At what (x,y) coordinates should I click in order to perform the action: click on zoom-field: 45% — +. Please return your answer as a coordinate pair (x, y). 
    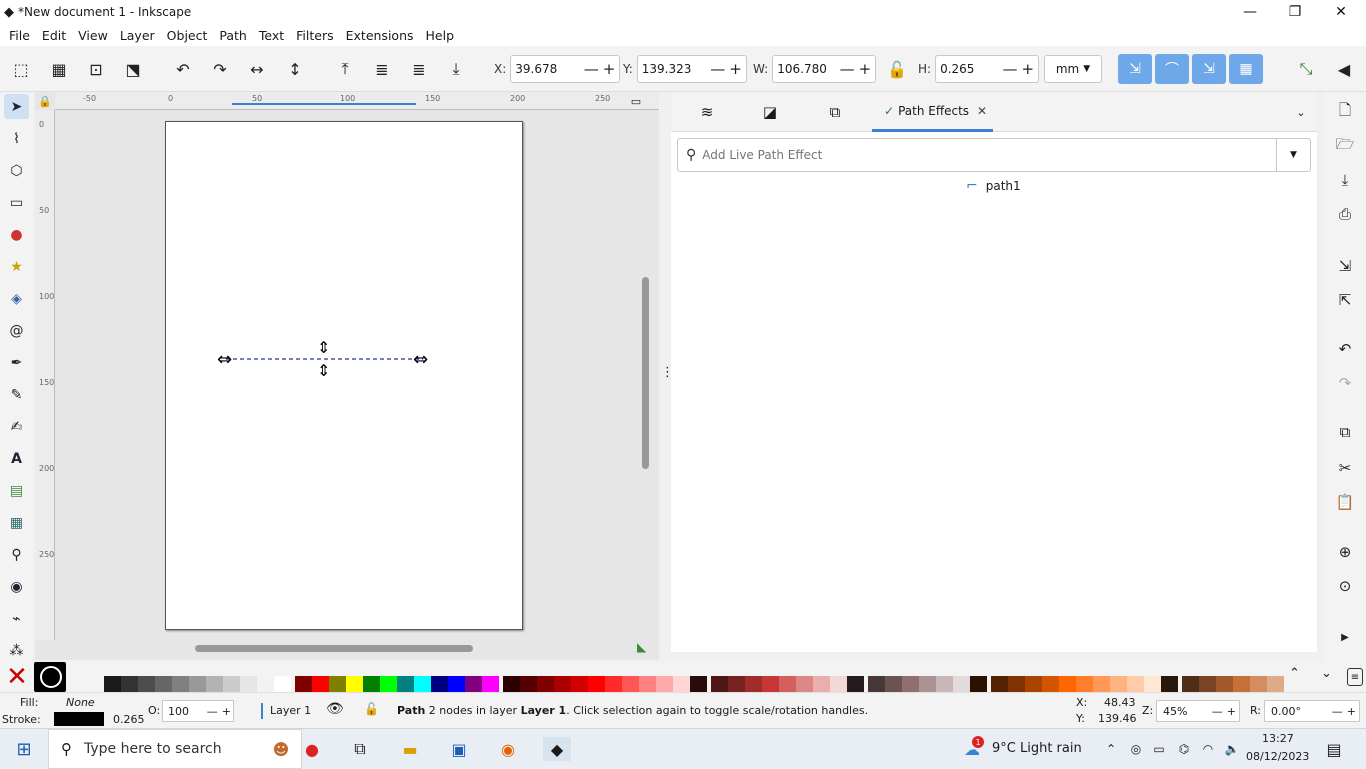
    Looking at the image, I should click on (1198, 711).